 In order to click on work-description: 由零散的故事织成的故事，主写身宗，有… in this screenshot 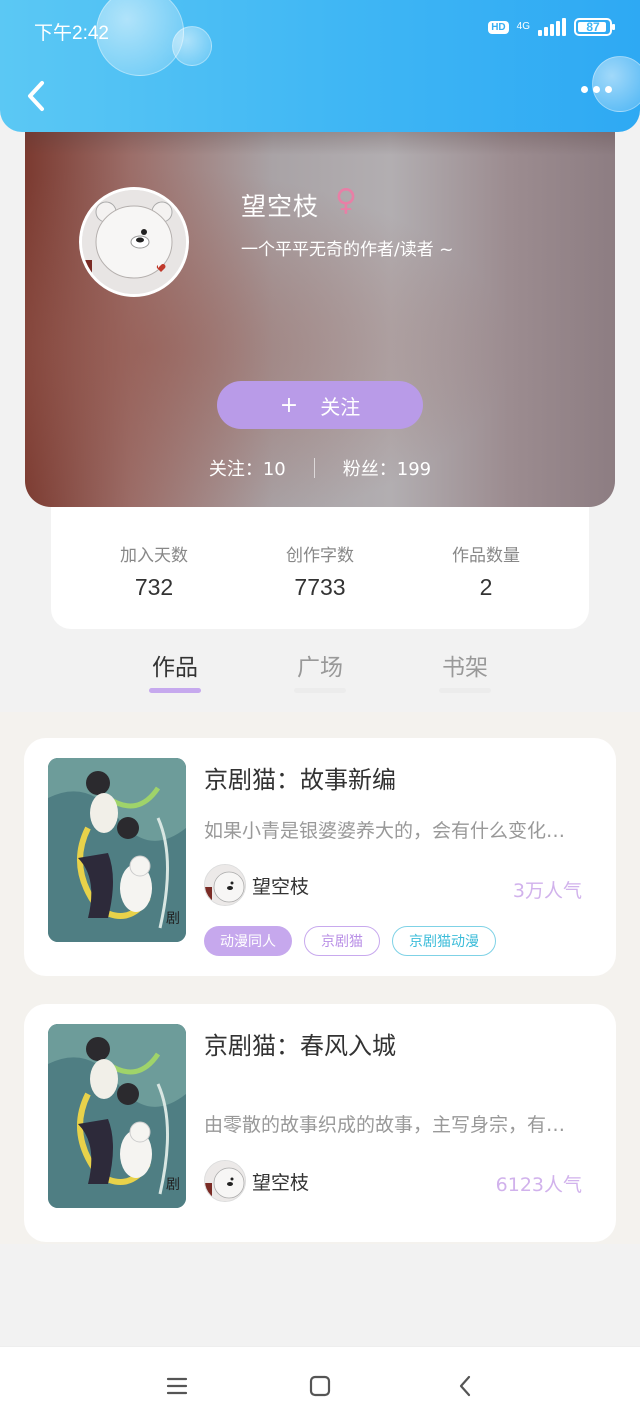, I will do `click(385, 1125)`.